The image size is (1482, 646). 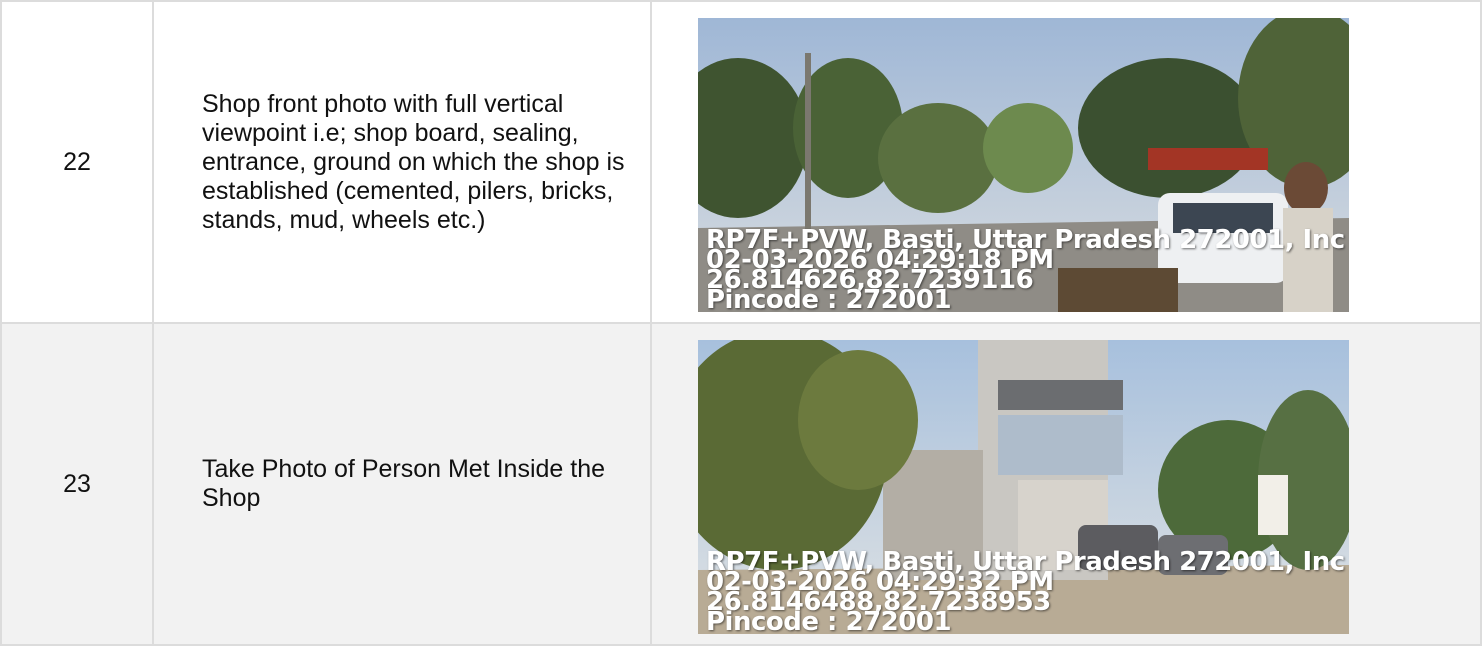 What do you see at coordinates (77, 162) in the screenshot?
I see `row-number: 22` at bounding box center [77, 162].